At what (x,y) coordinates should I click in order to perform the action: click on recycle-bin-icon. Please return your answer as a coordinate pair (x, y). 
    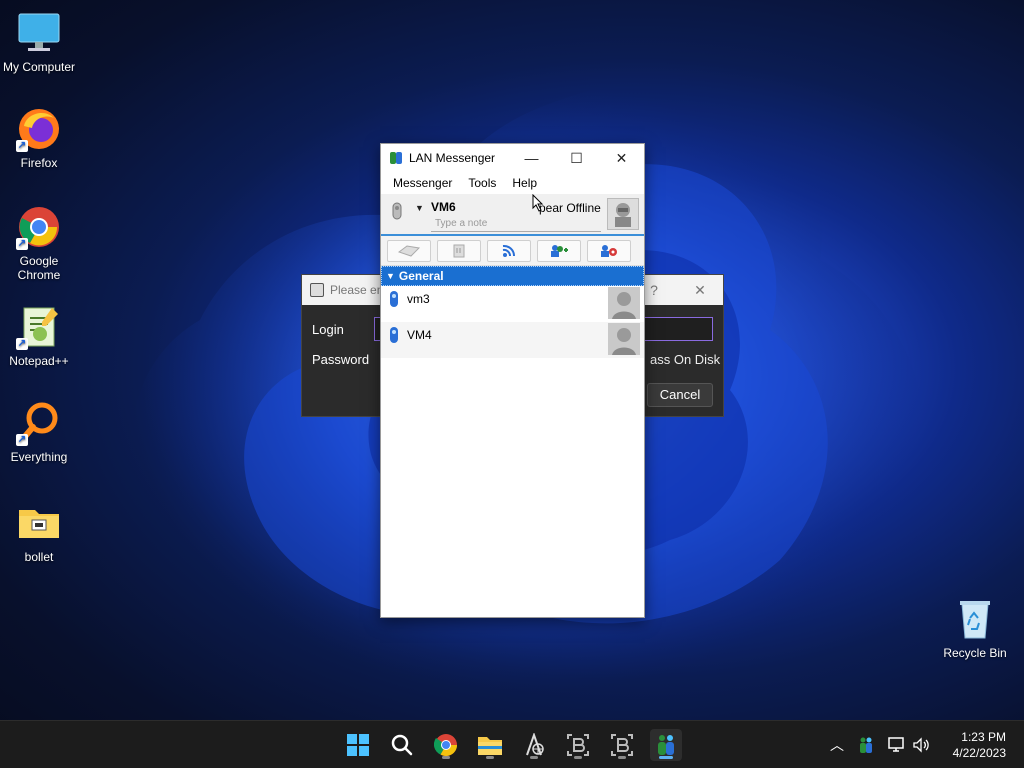
    Looking at the image, I should click on (975, 619).